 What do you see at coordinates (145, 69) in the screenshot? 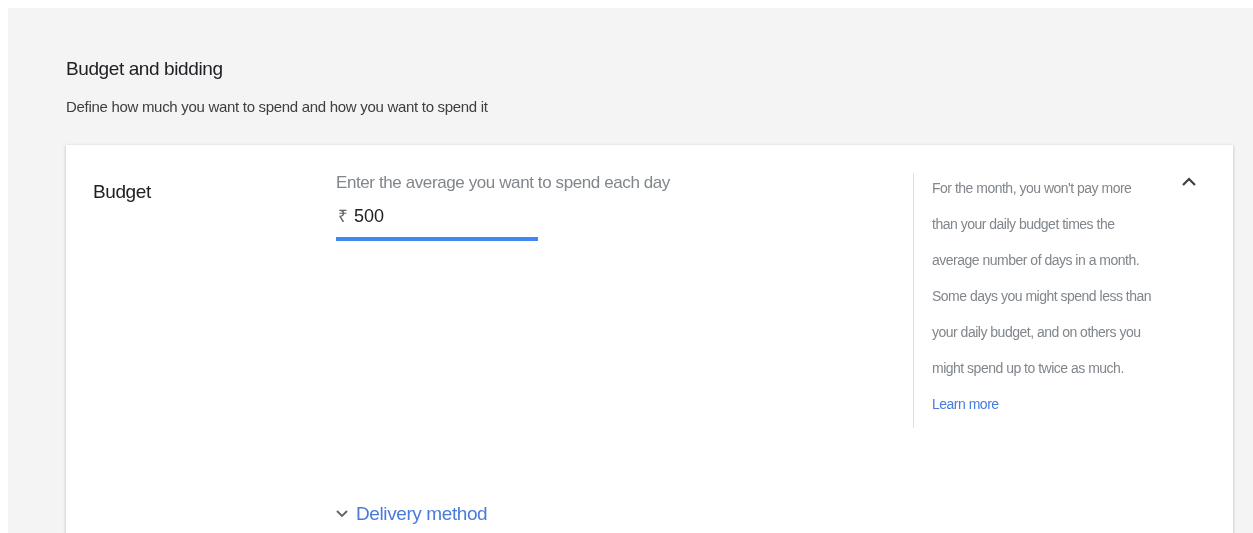
I see `section-title: Budget and bidding` at bounding box center [145, 69].